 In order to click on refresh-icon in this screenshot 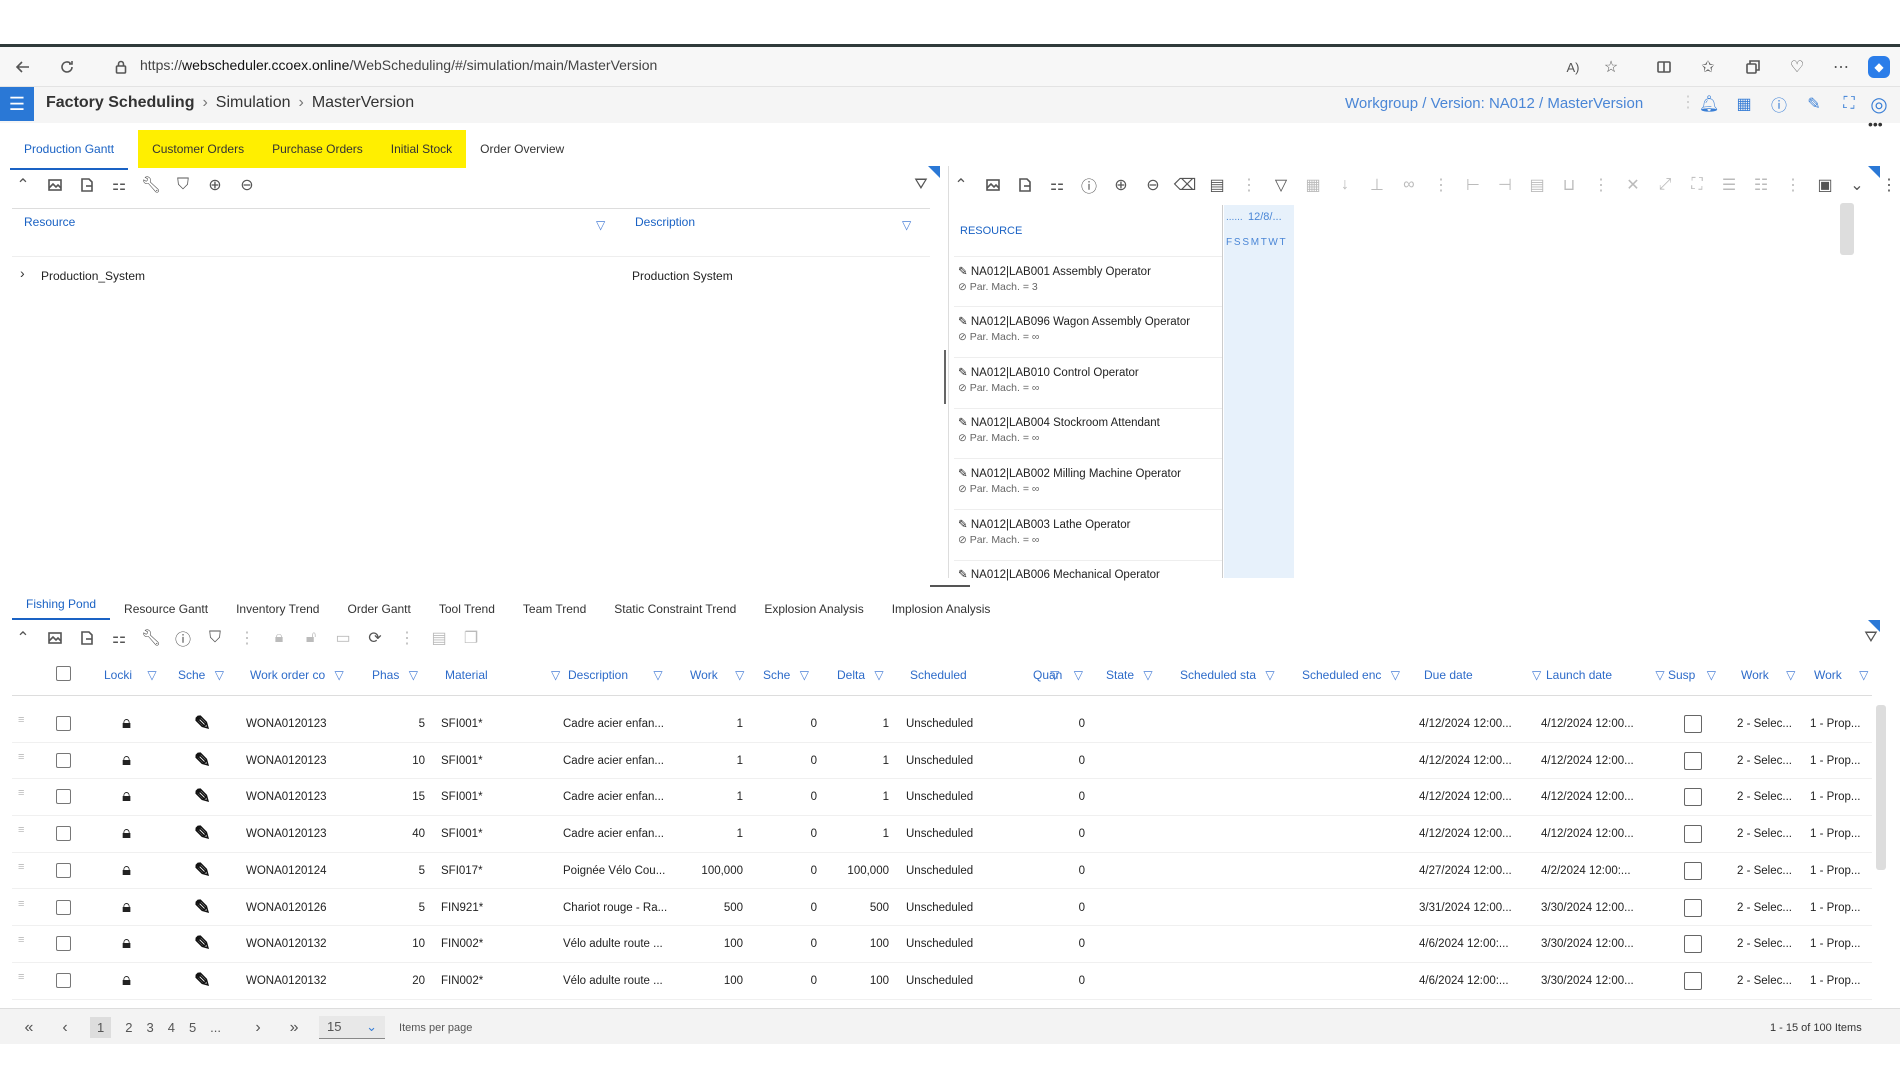, I will do `click(67, 67)`.